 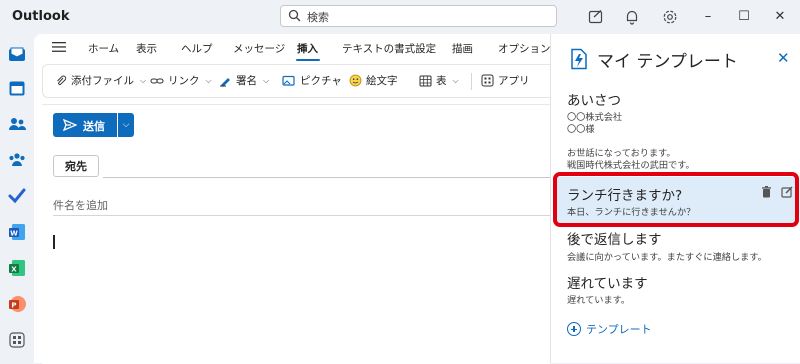 I want to click on template-body: 〇〇株式会社 〇〇様 お世話になっております。 戦国時代株式会社の武田です。, so click(x=631, y=141).